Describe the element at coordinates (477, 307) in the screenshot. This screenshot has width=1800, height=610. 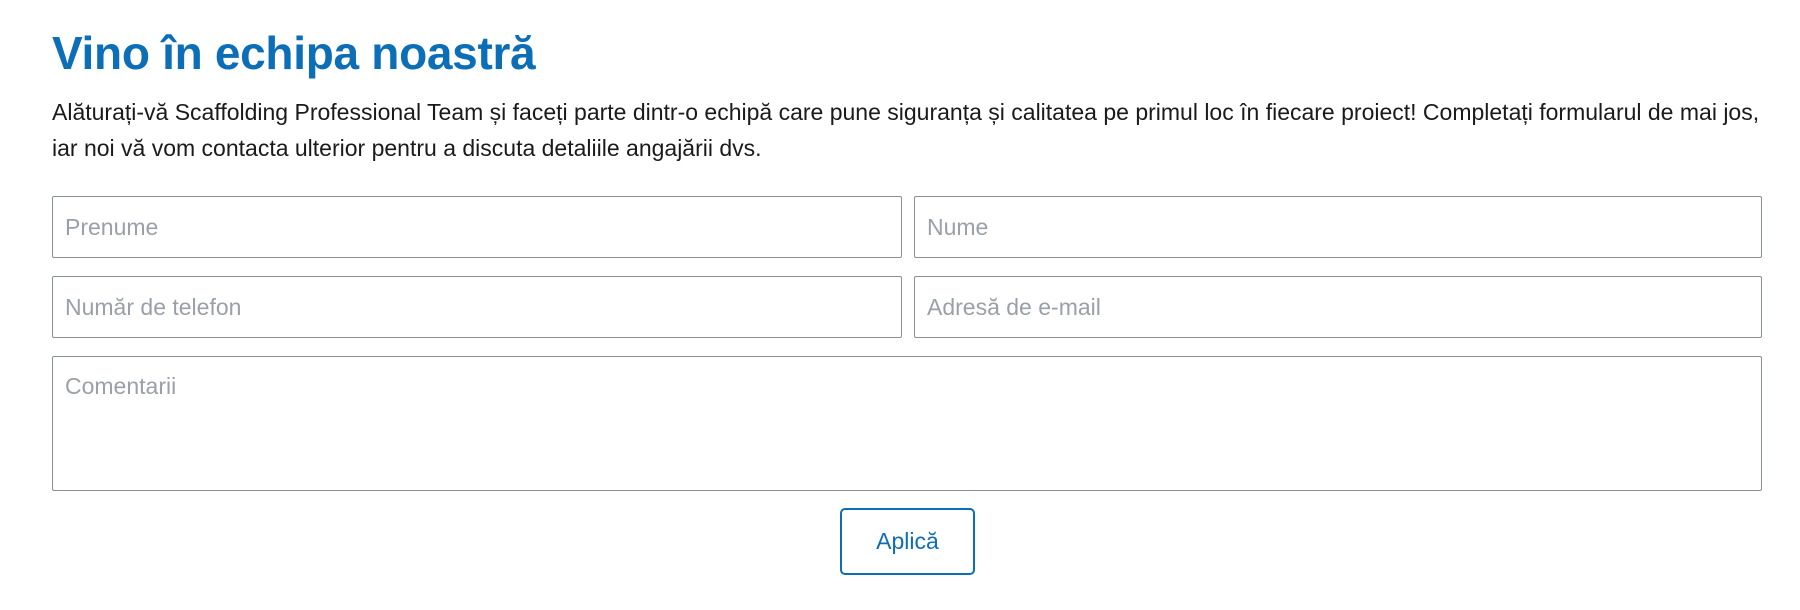
I see `phone-input` at that location.